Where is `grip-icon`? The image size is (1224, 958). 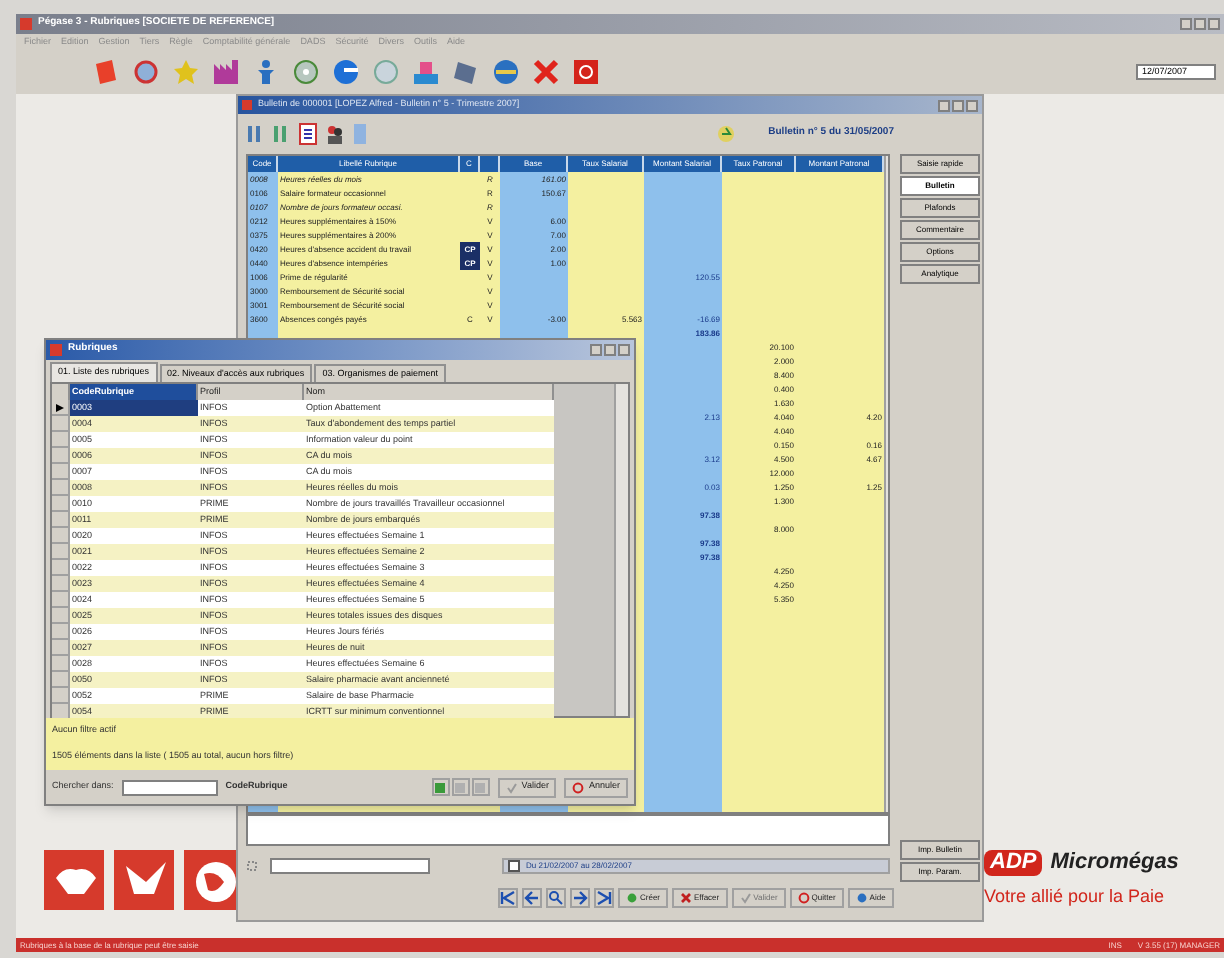
grip-icon is located at coordinates (252, 866).